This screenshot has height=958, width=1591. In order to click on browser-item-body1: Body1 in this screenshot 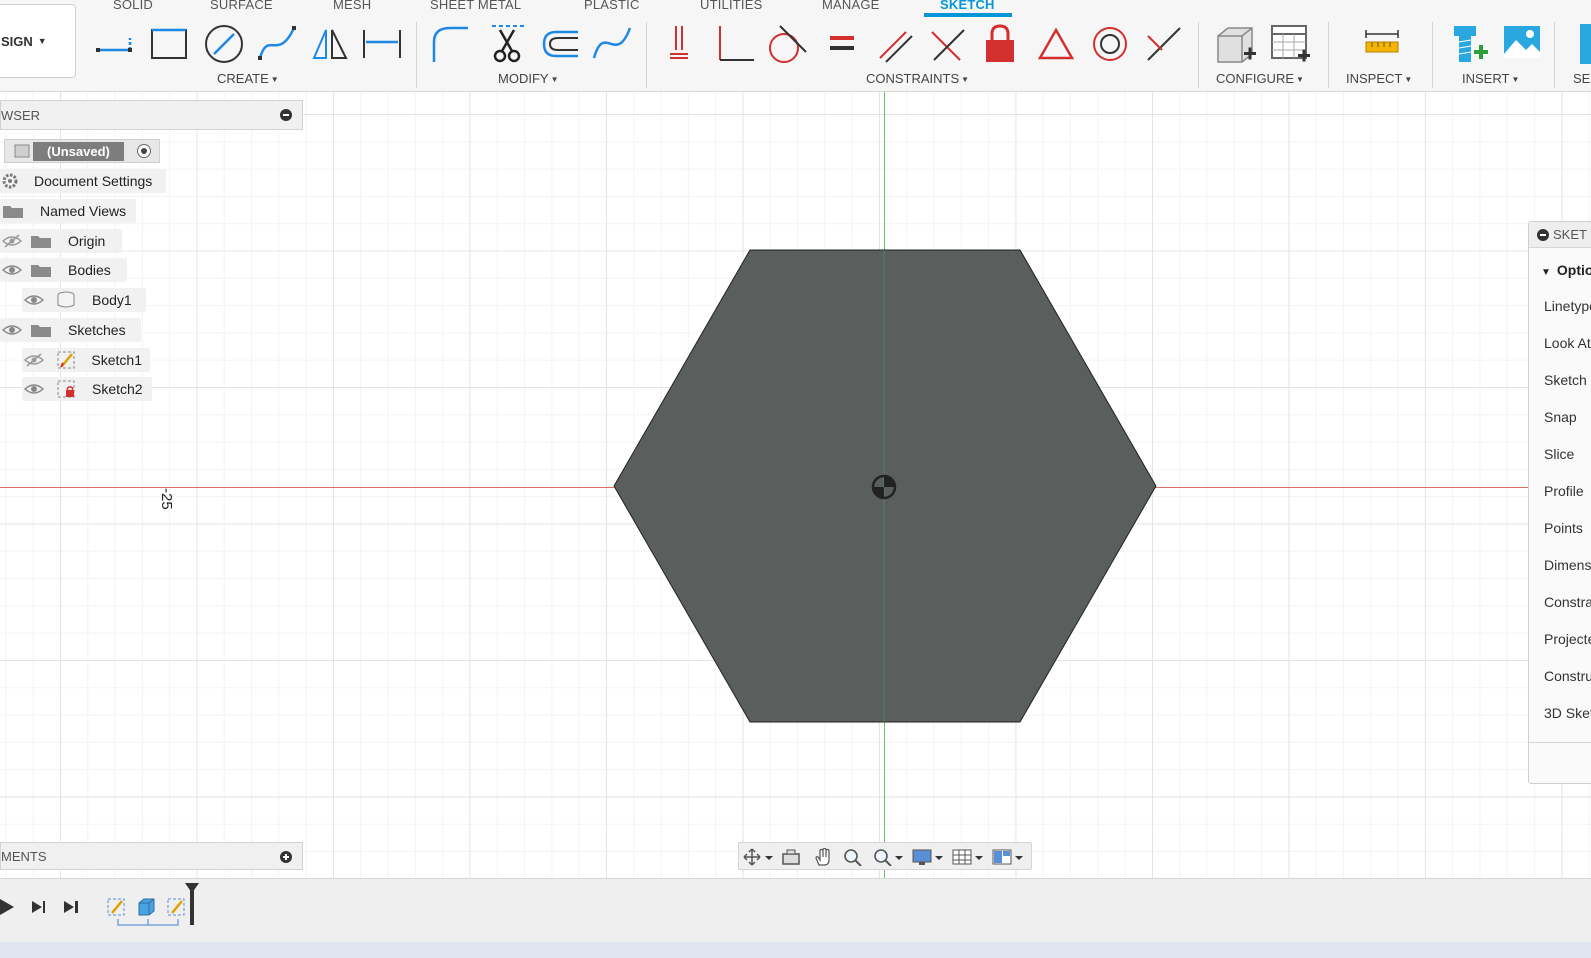, I will do `click(84, 300)`.